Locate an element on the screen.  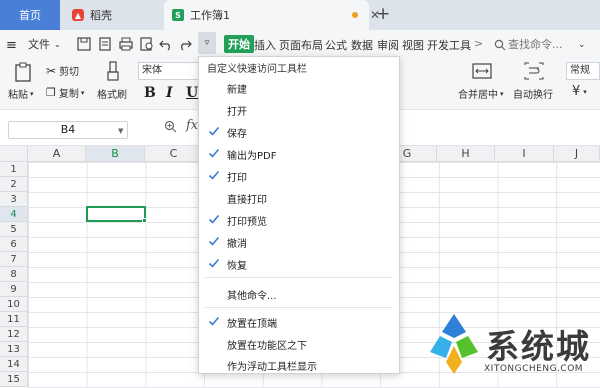
tab-developer: 开发工具 is located at coordinates (449, 45).